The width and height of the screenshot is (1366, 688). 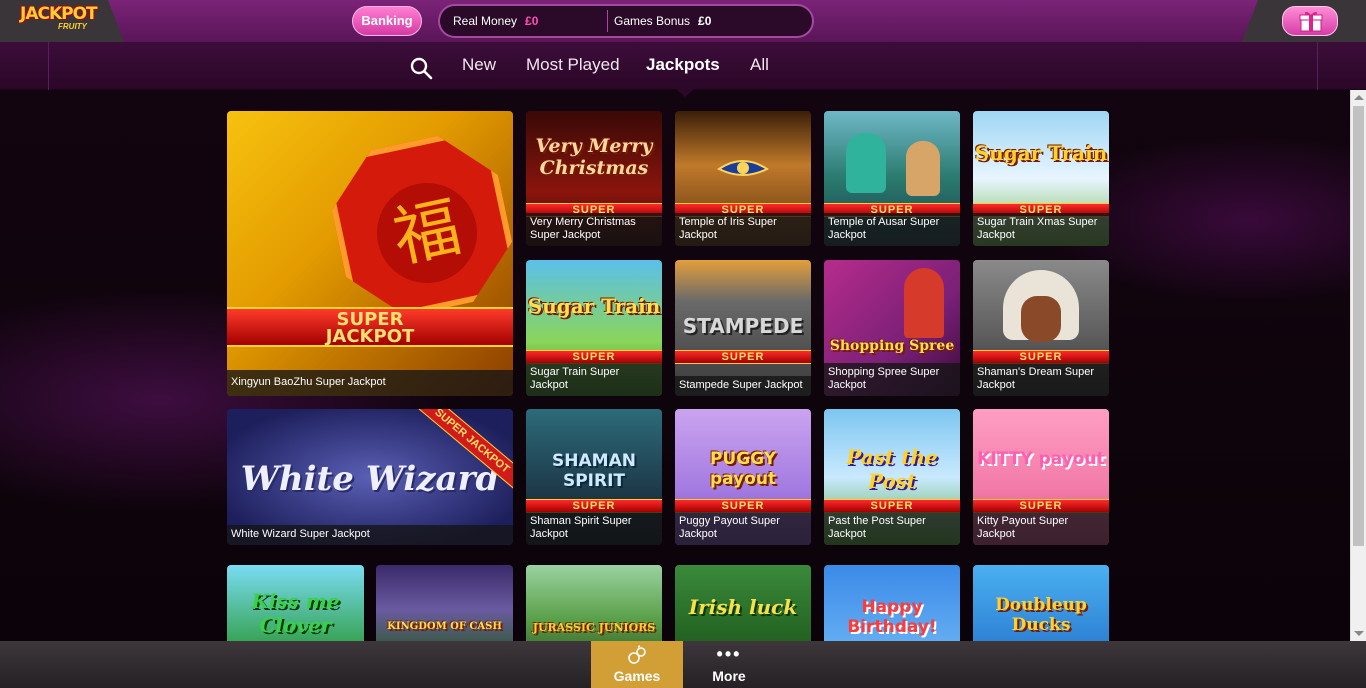 What do you see at coordinates (923, 168) in the screenshot?
I see `queen-figure` at bounding box center [923, 168].